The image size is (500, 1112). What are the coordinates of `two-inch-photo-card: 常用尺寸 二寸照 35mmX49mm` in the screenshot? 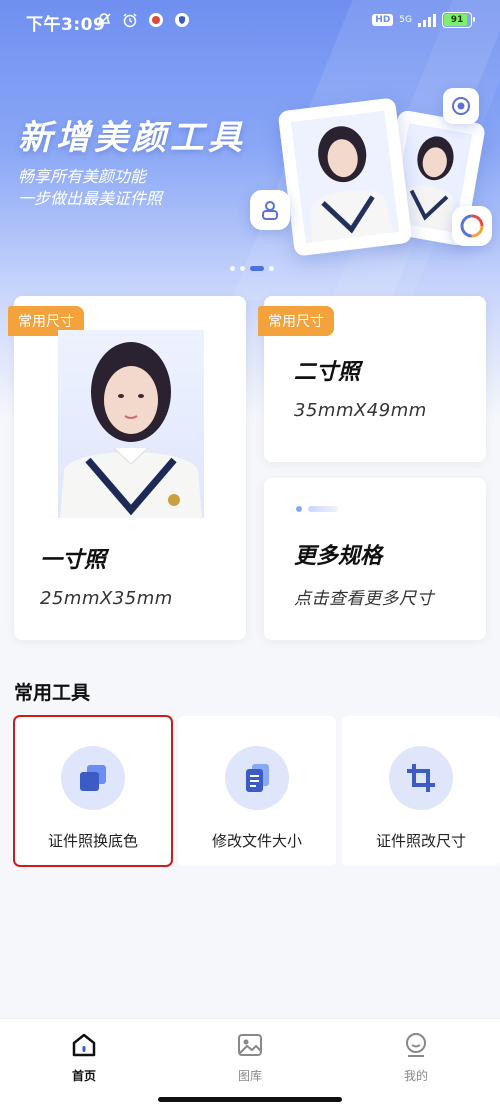 It's located at (372, 379).